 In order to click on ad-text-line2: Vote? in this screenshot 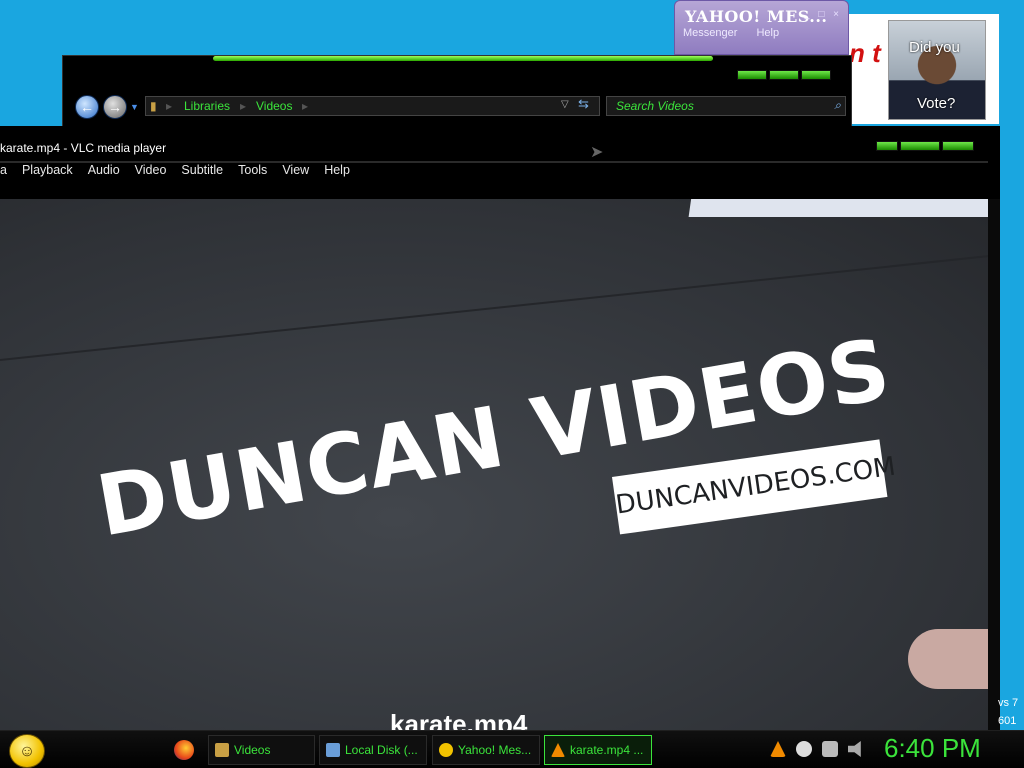, I will do `click(936, 103)`.